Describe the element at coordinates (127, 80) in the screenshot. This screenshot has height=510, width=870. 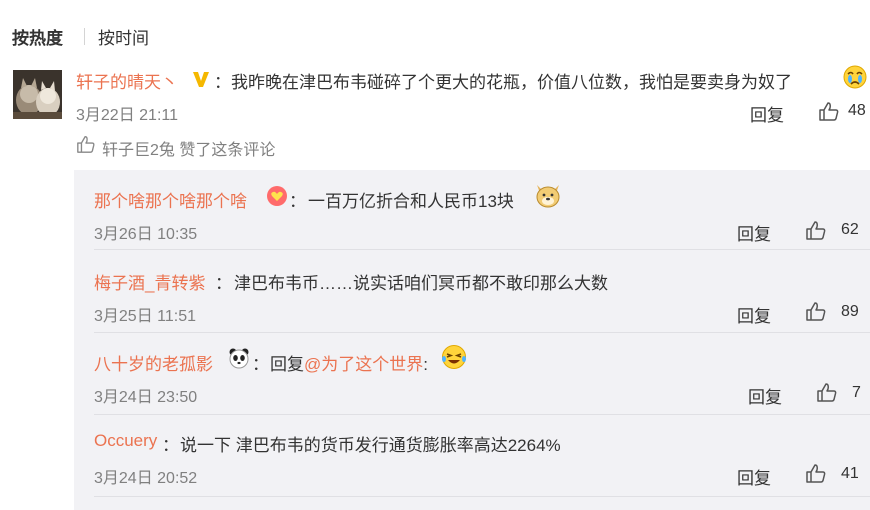
I see `comment-username: 轩子的晴天丶` at that location.